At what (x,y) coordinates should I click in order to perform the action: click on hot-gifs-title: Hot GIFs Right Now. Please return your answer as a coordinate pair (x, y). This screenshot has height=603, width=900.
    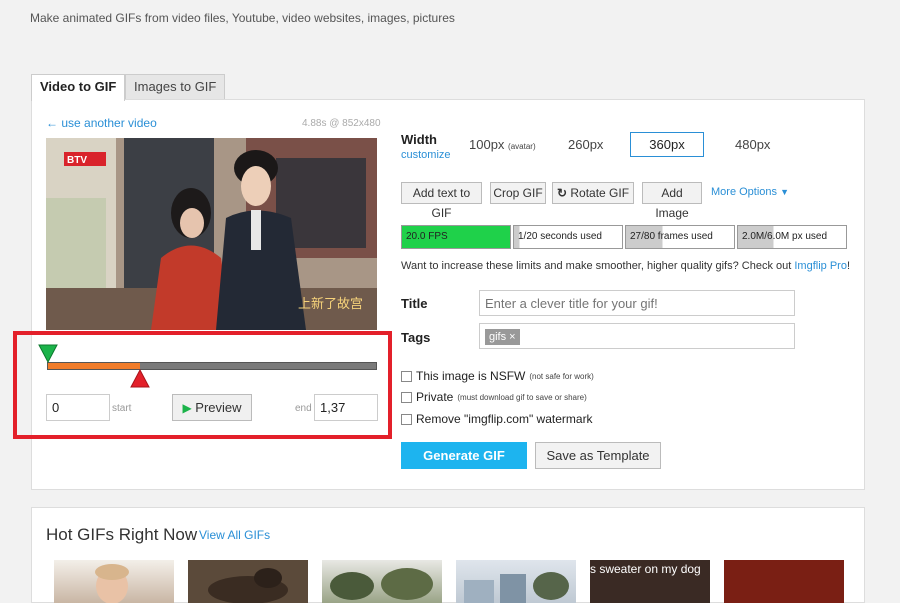
    Looking at the image, I should click on (122, 534).